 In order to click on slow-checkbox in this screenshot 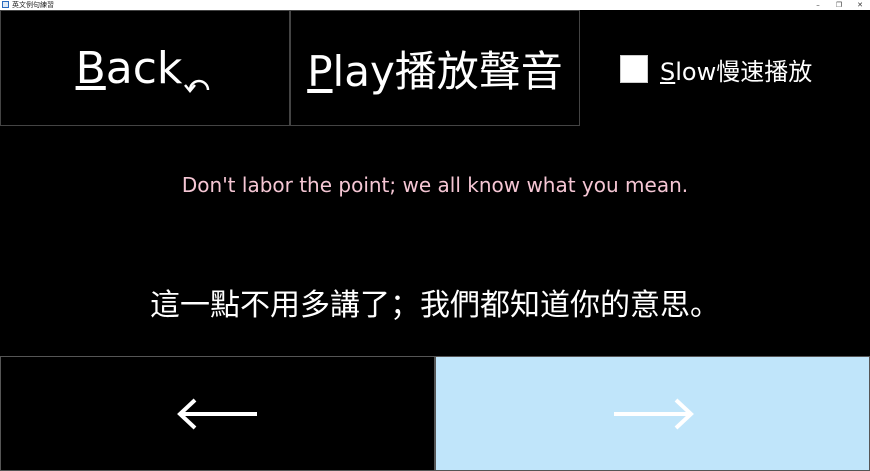, I will do `click(634, 69)`.